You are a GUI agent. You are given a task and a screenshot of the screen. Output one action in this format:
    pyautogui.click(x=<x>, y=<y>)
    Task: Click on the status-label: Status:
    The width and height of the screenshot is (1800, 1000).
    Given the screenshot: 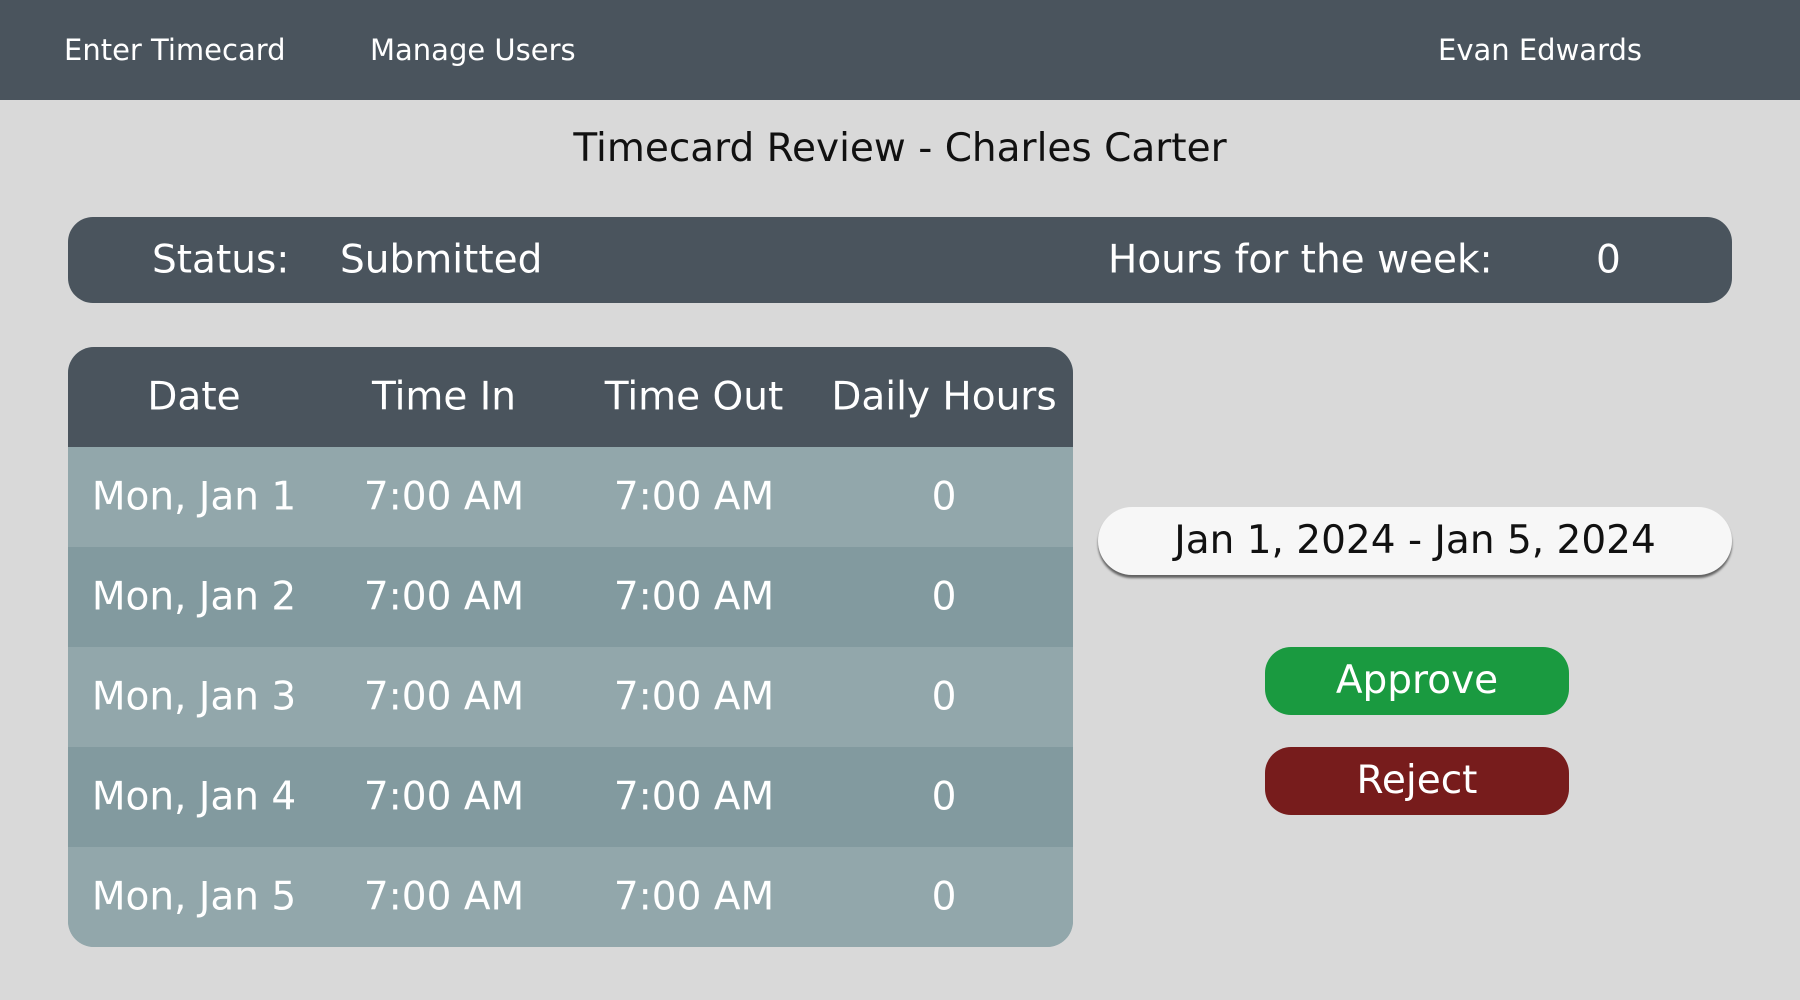 What is the action you would take?
    pyautogui.click(x=221, y=260)
    